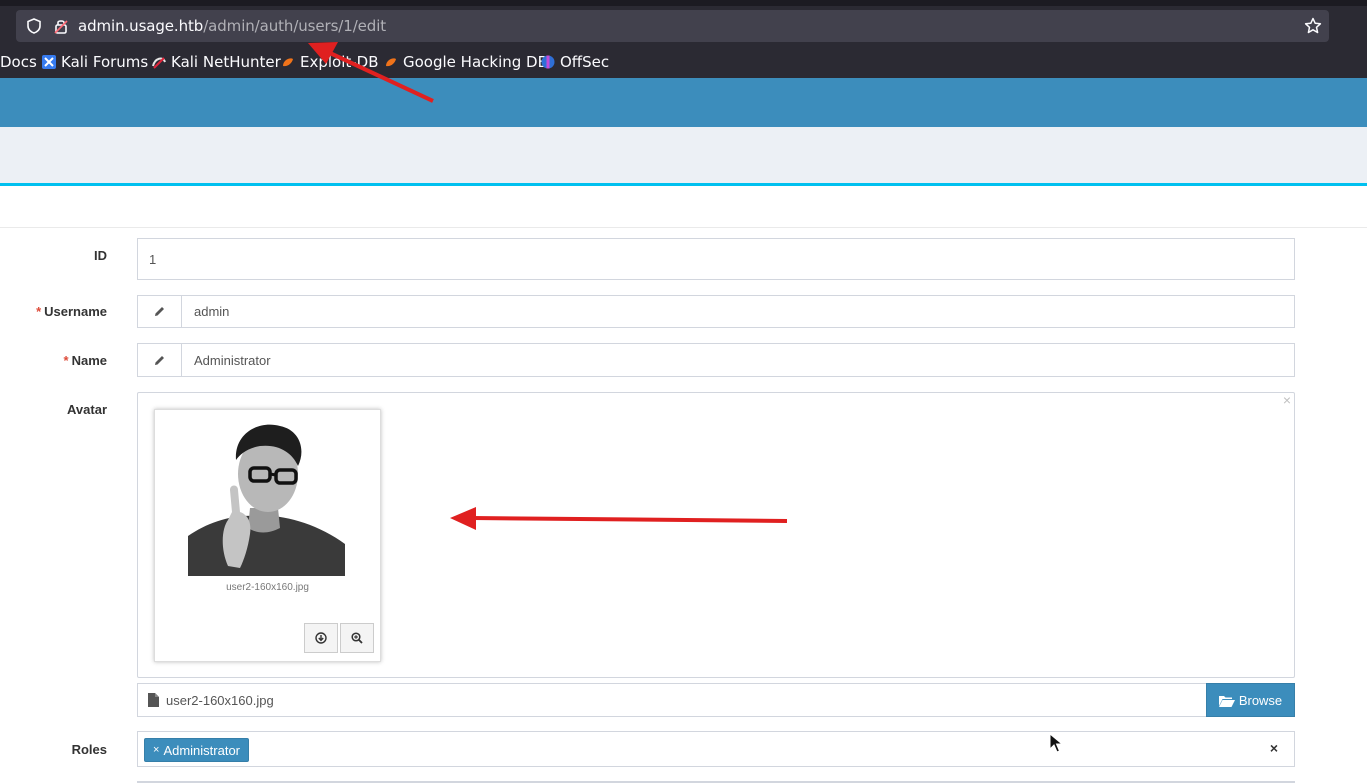 The height and width of the screenshot is (783, 1367). I want to click on role-tag: × Administrator, so click(197, 750).